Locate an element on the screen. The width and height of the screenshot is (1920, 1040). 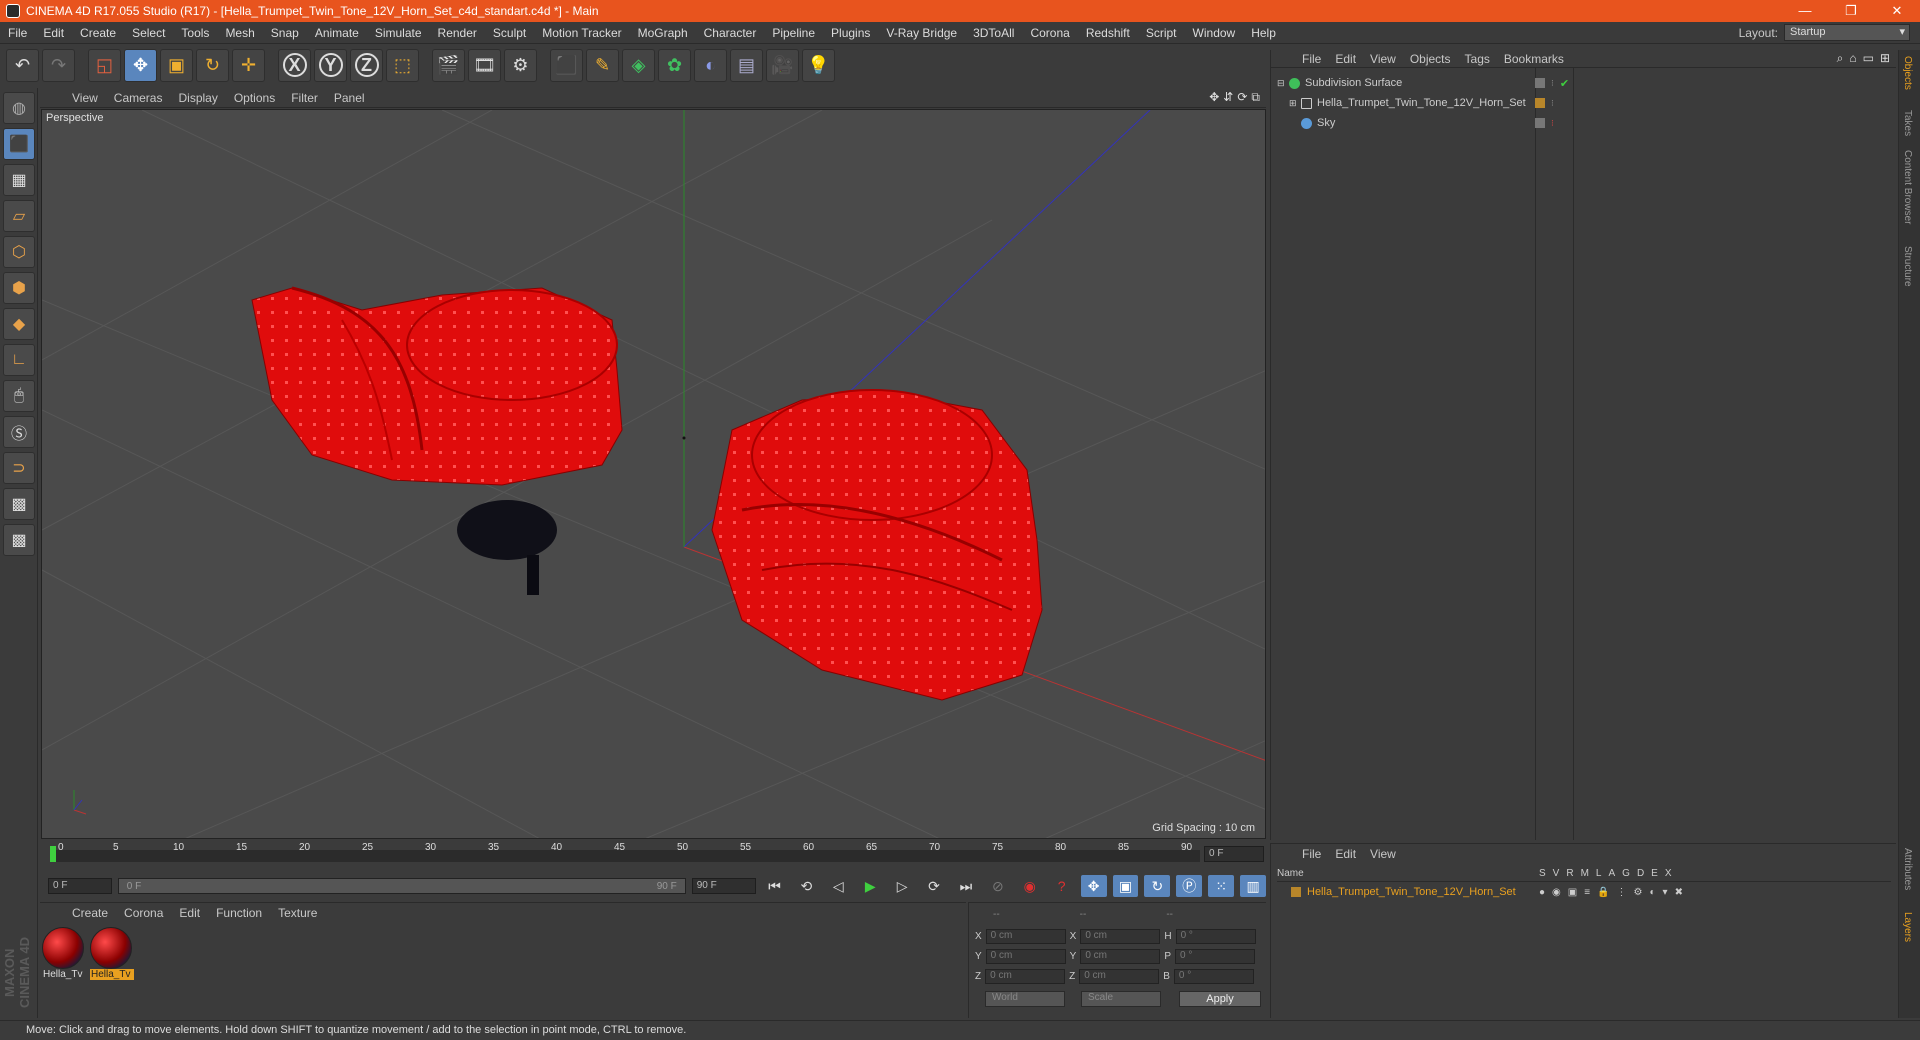
axis-z-button: Z is located at coordinates (366, 65).